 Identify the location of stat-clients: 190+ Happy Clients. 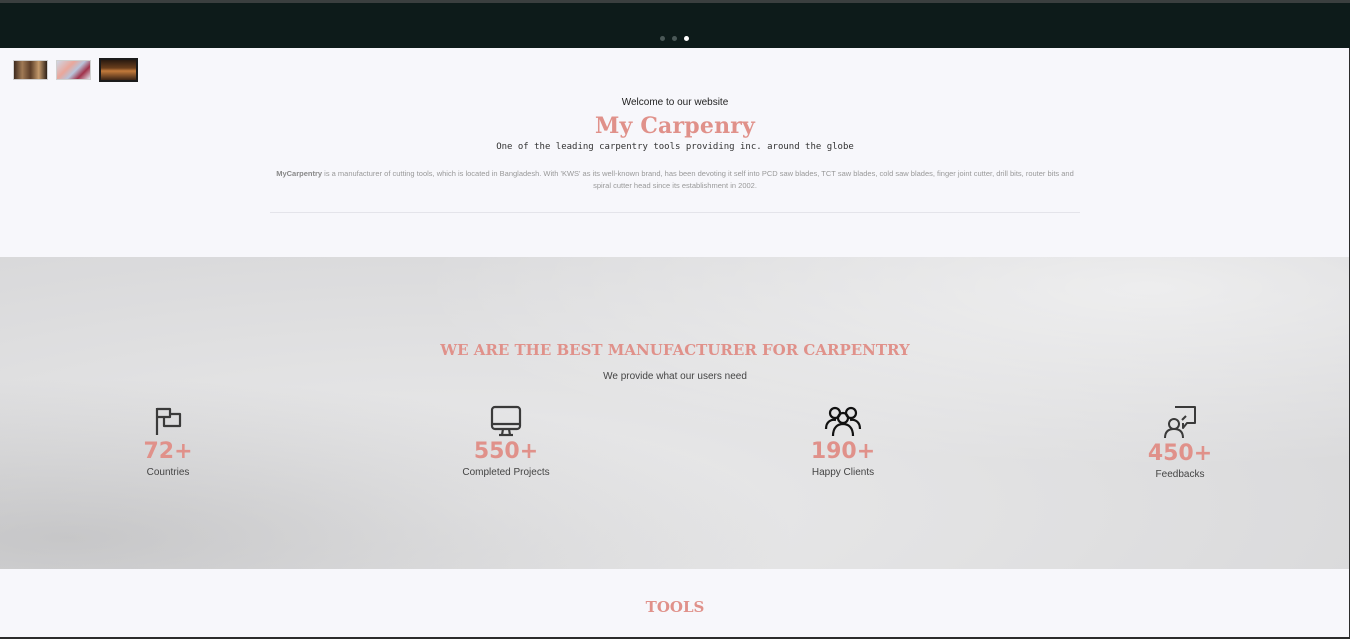
(843, 441).